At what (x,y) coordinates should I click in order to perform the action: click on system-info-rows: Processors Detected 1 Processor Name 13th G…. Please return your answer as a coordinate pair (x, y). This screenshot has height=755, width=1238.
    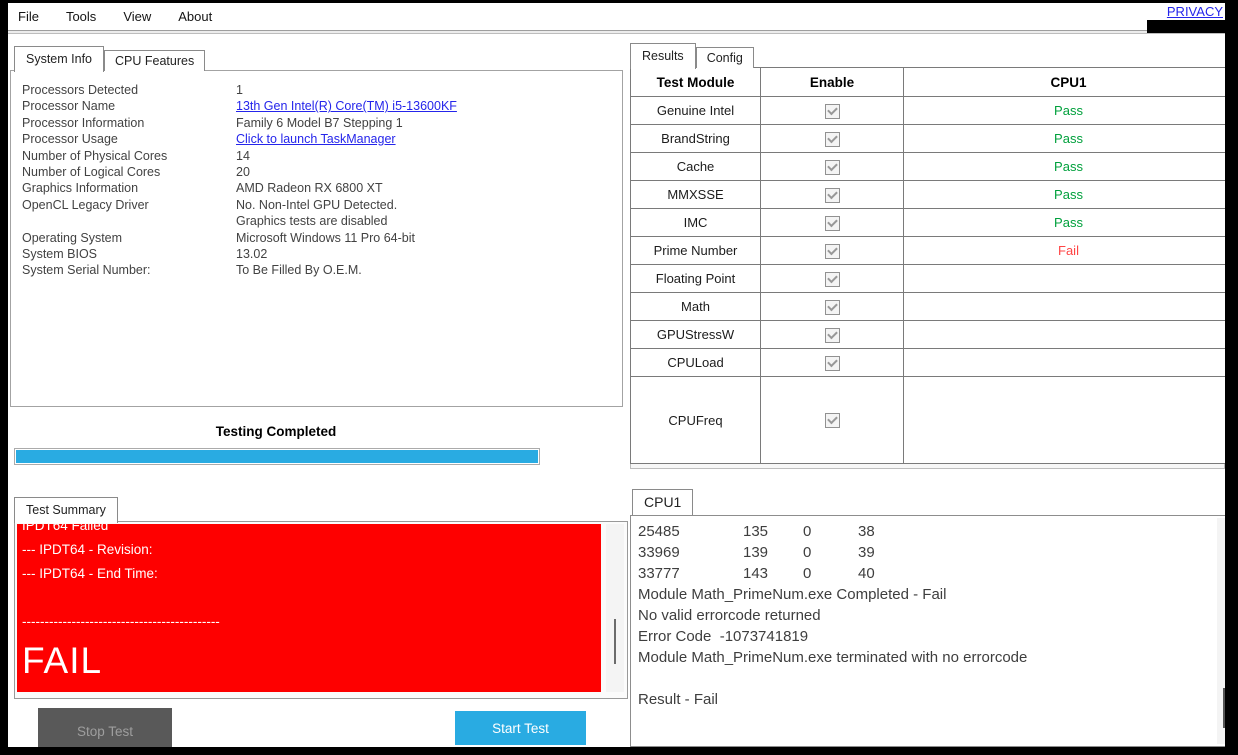
    Looking at the image, I should click on (239, 180).